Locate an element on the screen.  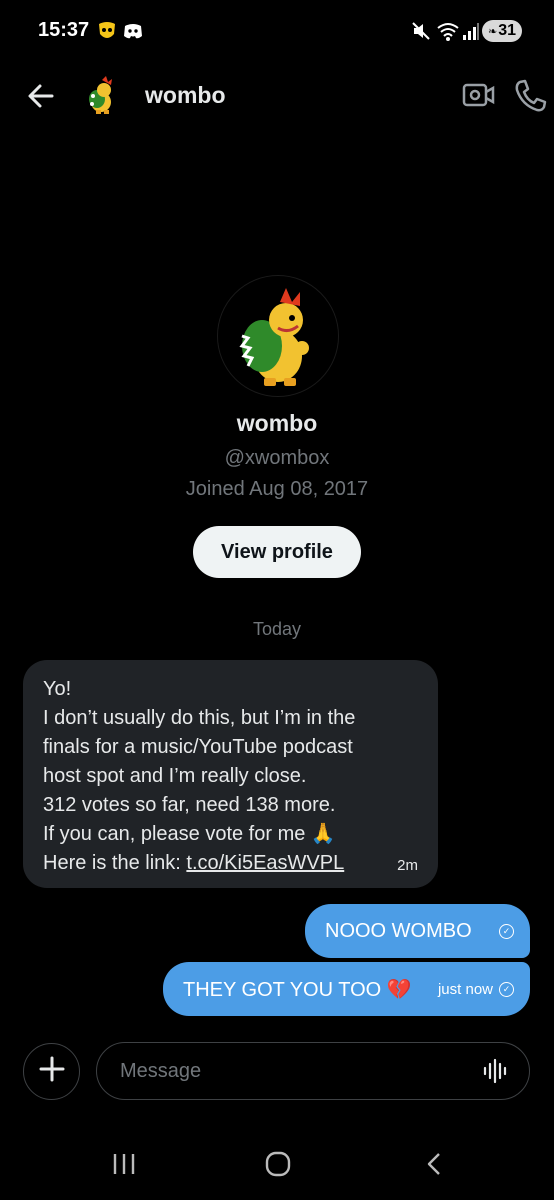
voice-call-button is located at coordinates (530, 95).